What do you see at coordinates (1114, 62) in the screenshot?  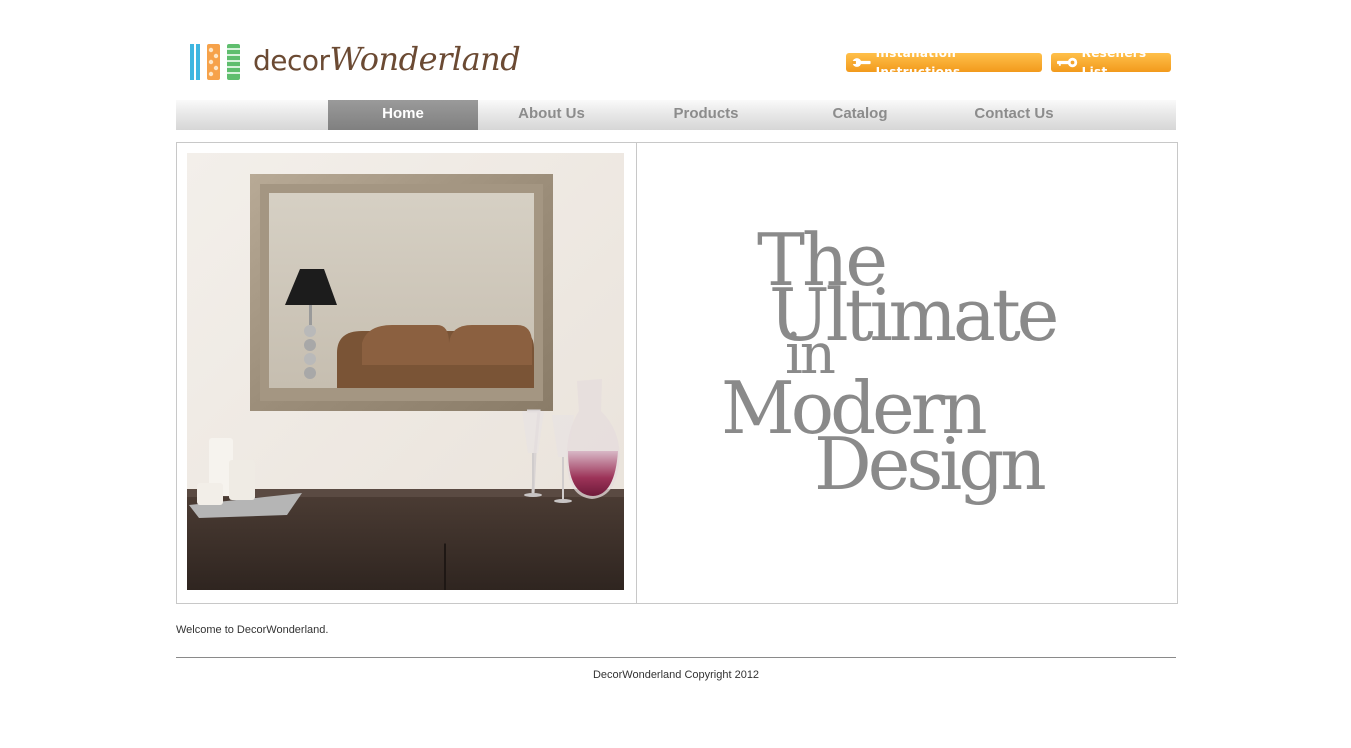 I see `resellers-list-label: Resellers List` at bounding box center [1114, 62].